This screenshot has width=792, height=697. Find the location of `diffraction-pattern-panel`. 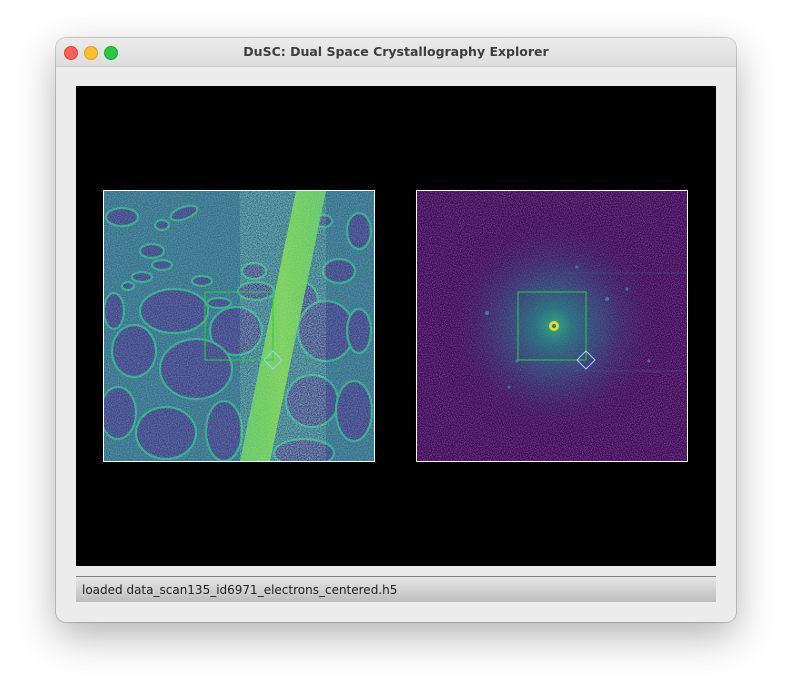

diffraction-pattern-panel is located at coordinates (552, 326).